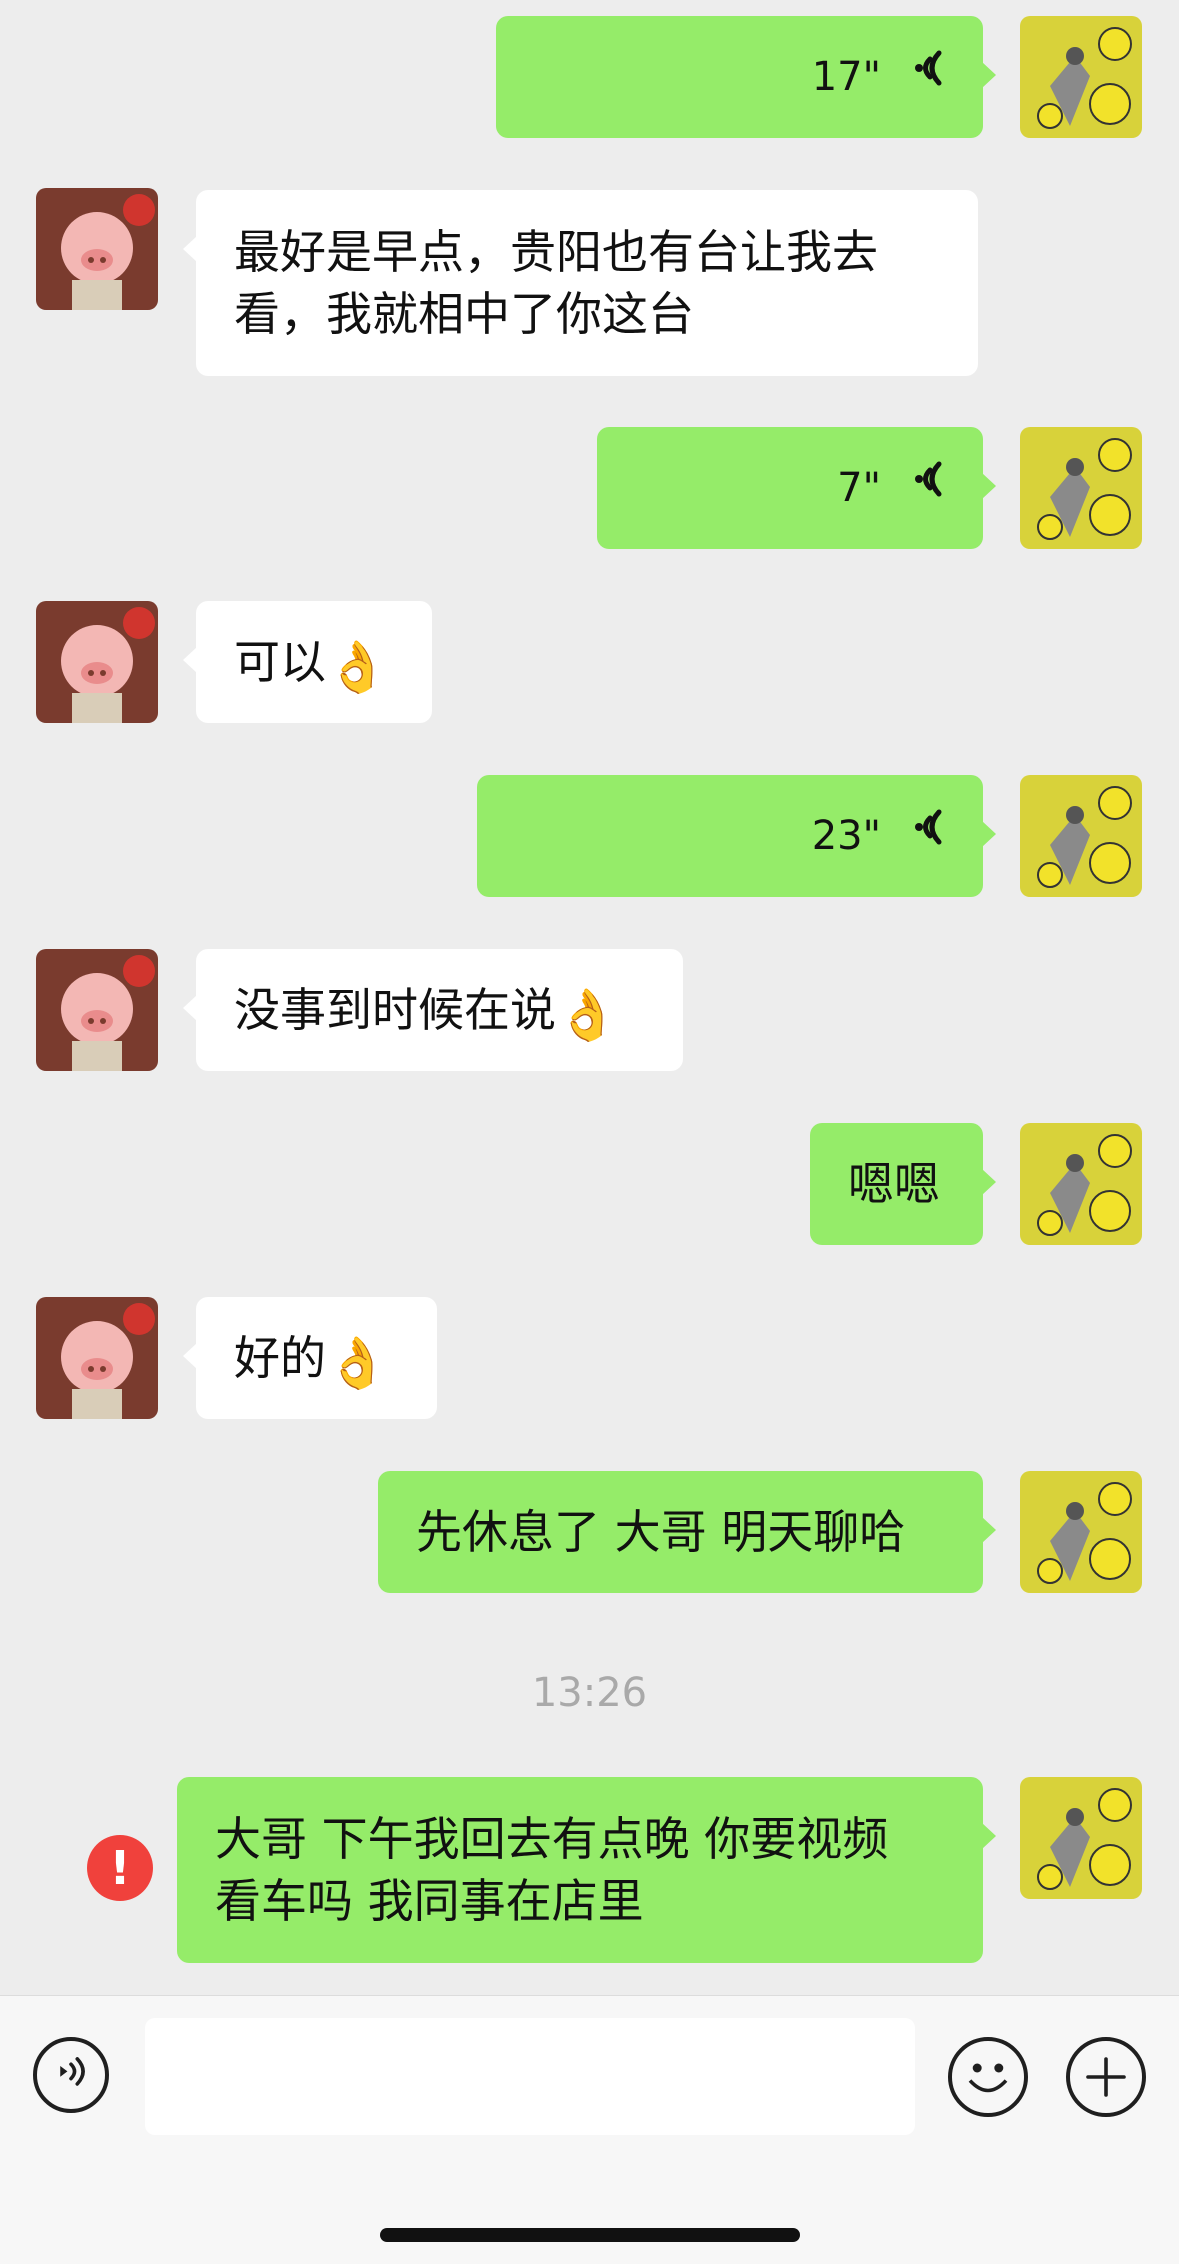 This screenshot has width=1179, height=2264. I want to click on voice-message: 7", so click(796, 488).